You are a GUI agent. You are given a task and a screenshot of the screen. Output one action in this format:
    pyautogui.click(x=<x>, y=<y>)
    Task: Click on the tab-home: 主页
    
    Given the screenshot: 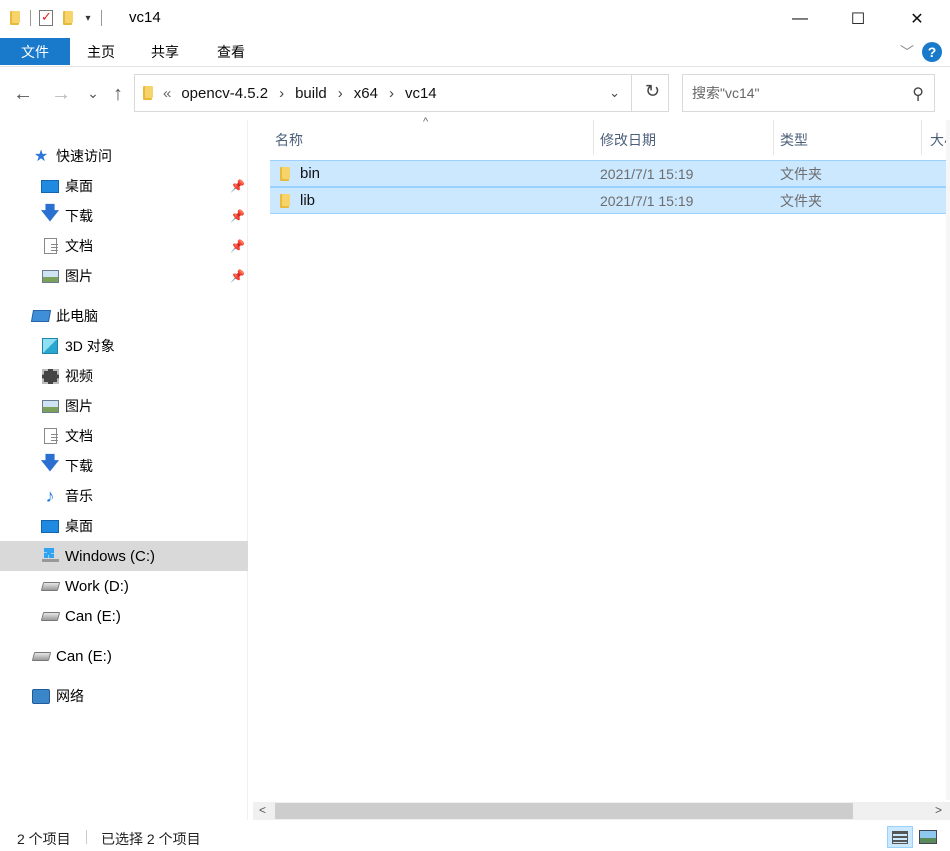 What is the action you would take?
    pyautogui.click(x=101, y=51)
    